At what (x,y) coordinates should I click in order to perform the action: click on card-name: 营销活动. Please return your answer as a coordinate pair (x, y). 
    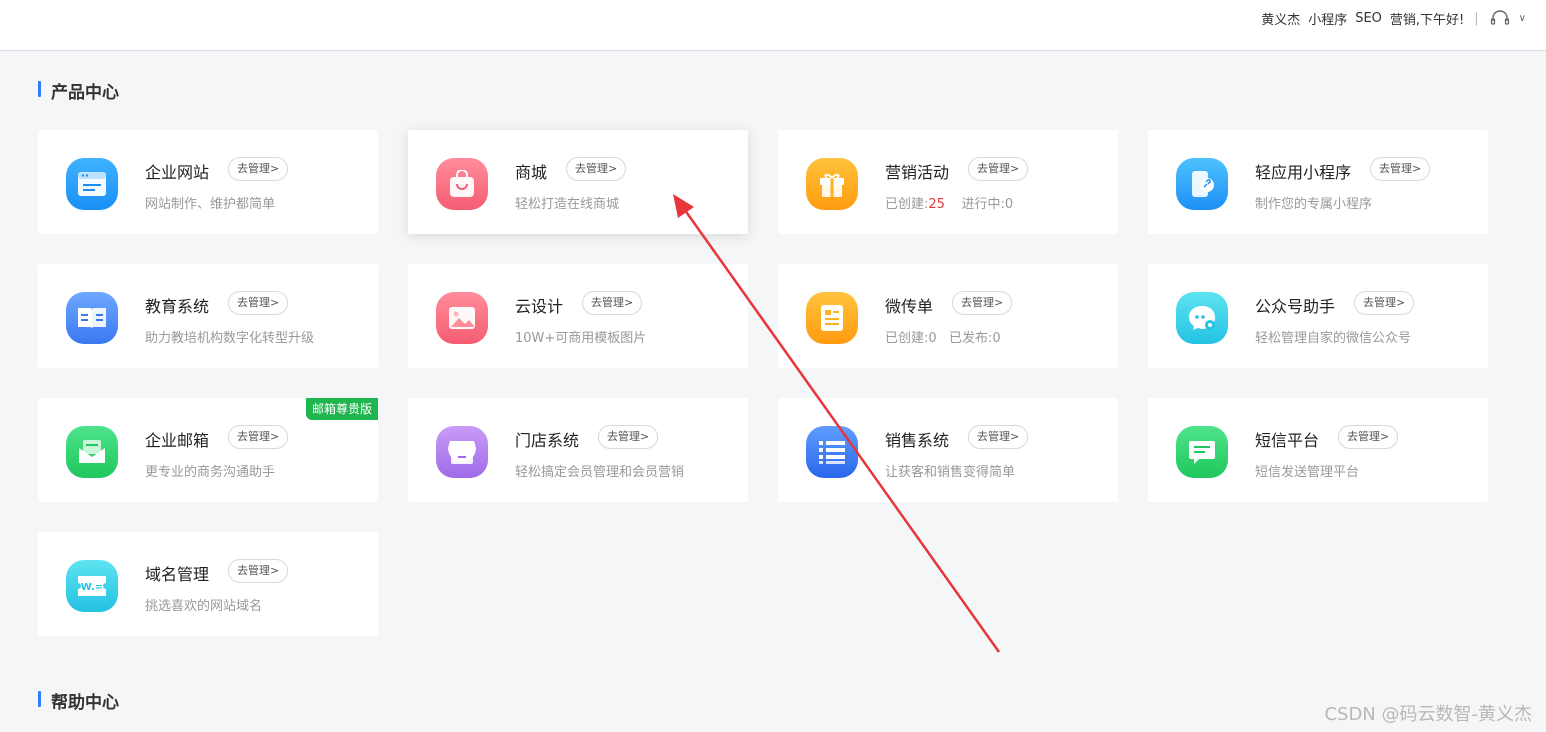
    Looking at the image, I should click on (917, 172).